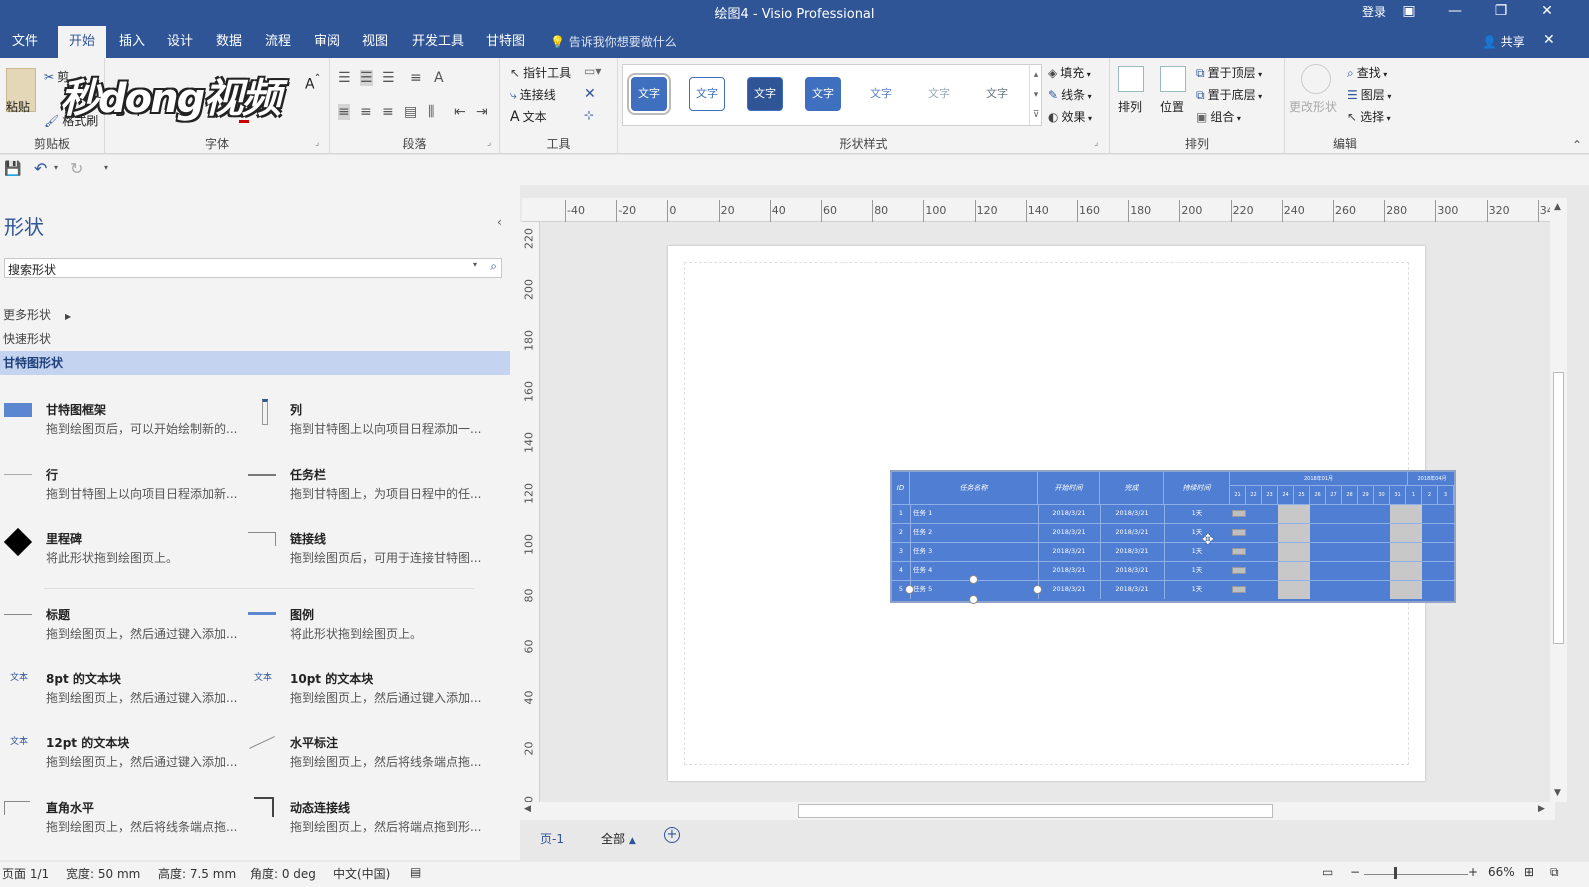 This screenshot has width=1589, height=887. I want to click on scroll-up-icon: ▲, so click(1557, 207).